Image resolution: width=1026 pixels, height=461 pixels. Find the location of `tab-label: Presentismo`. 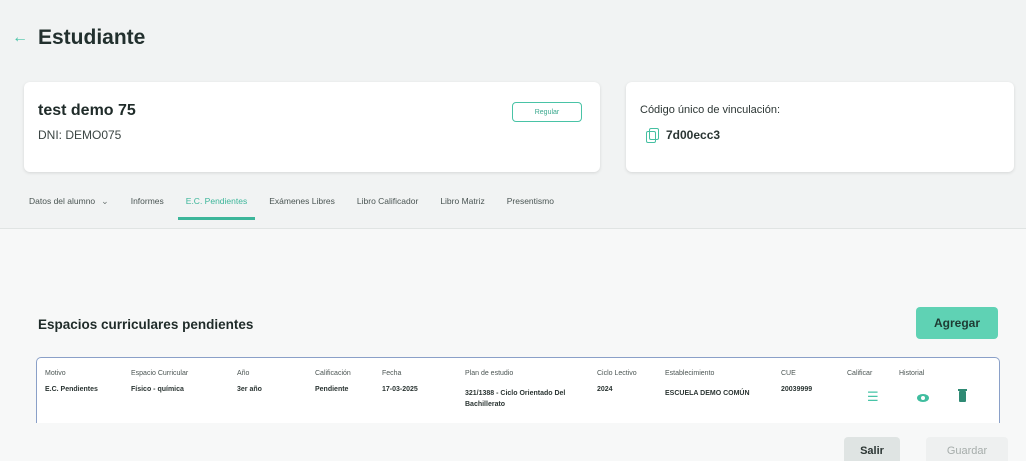

tab-label: Presentismo is located at coordinates (530, 201).